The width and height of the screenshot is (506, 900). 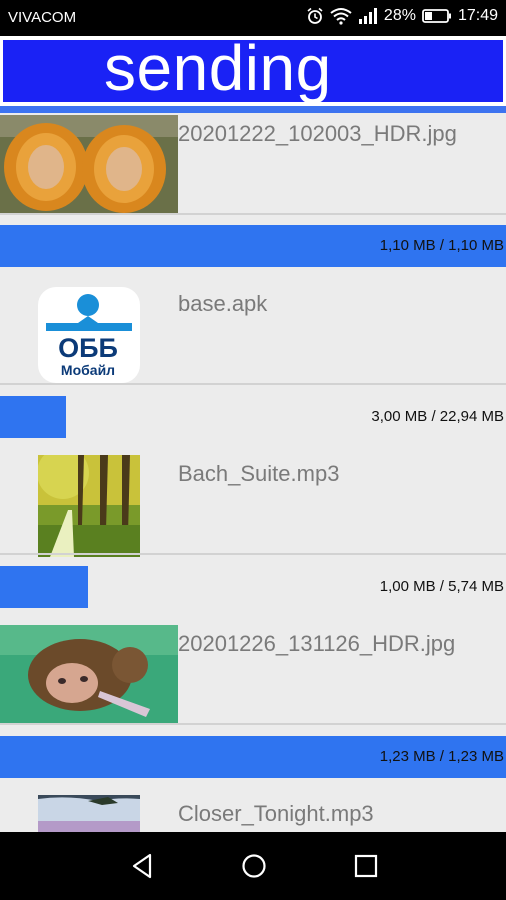 What do you see at coordinates (42, 17) in the screenshot?
I see `carrier-name: VIVACOM` at bounding box center [42, 17].